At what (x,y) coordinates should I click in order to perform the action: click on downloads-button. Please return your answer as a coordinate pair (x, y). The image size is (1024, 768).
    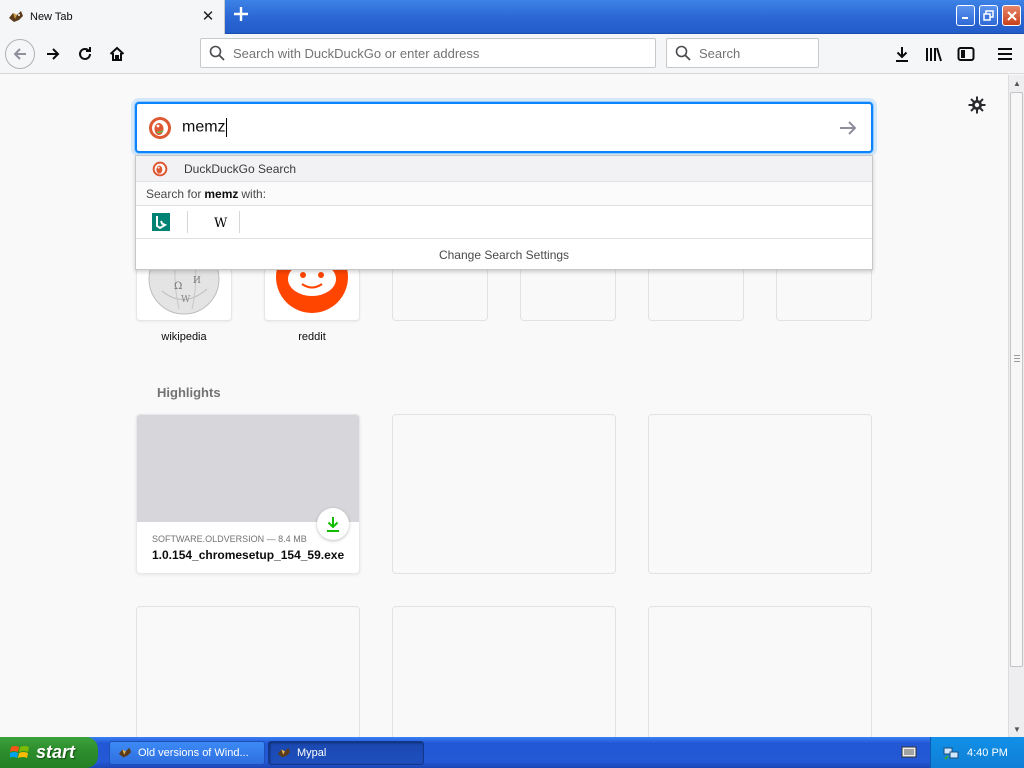
    Looking at the image, I should click on (902, 54).